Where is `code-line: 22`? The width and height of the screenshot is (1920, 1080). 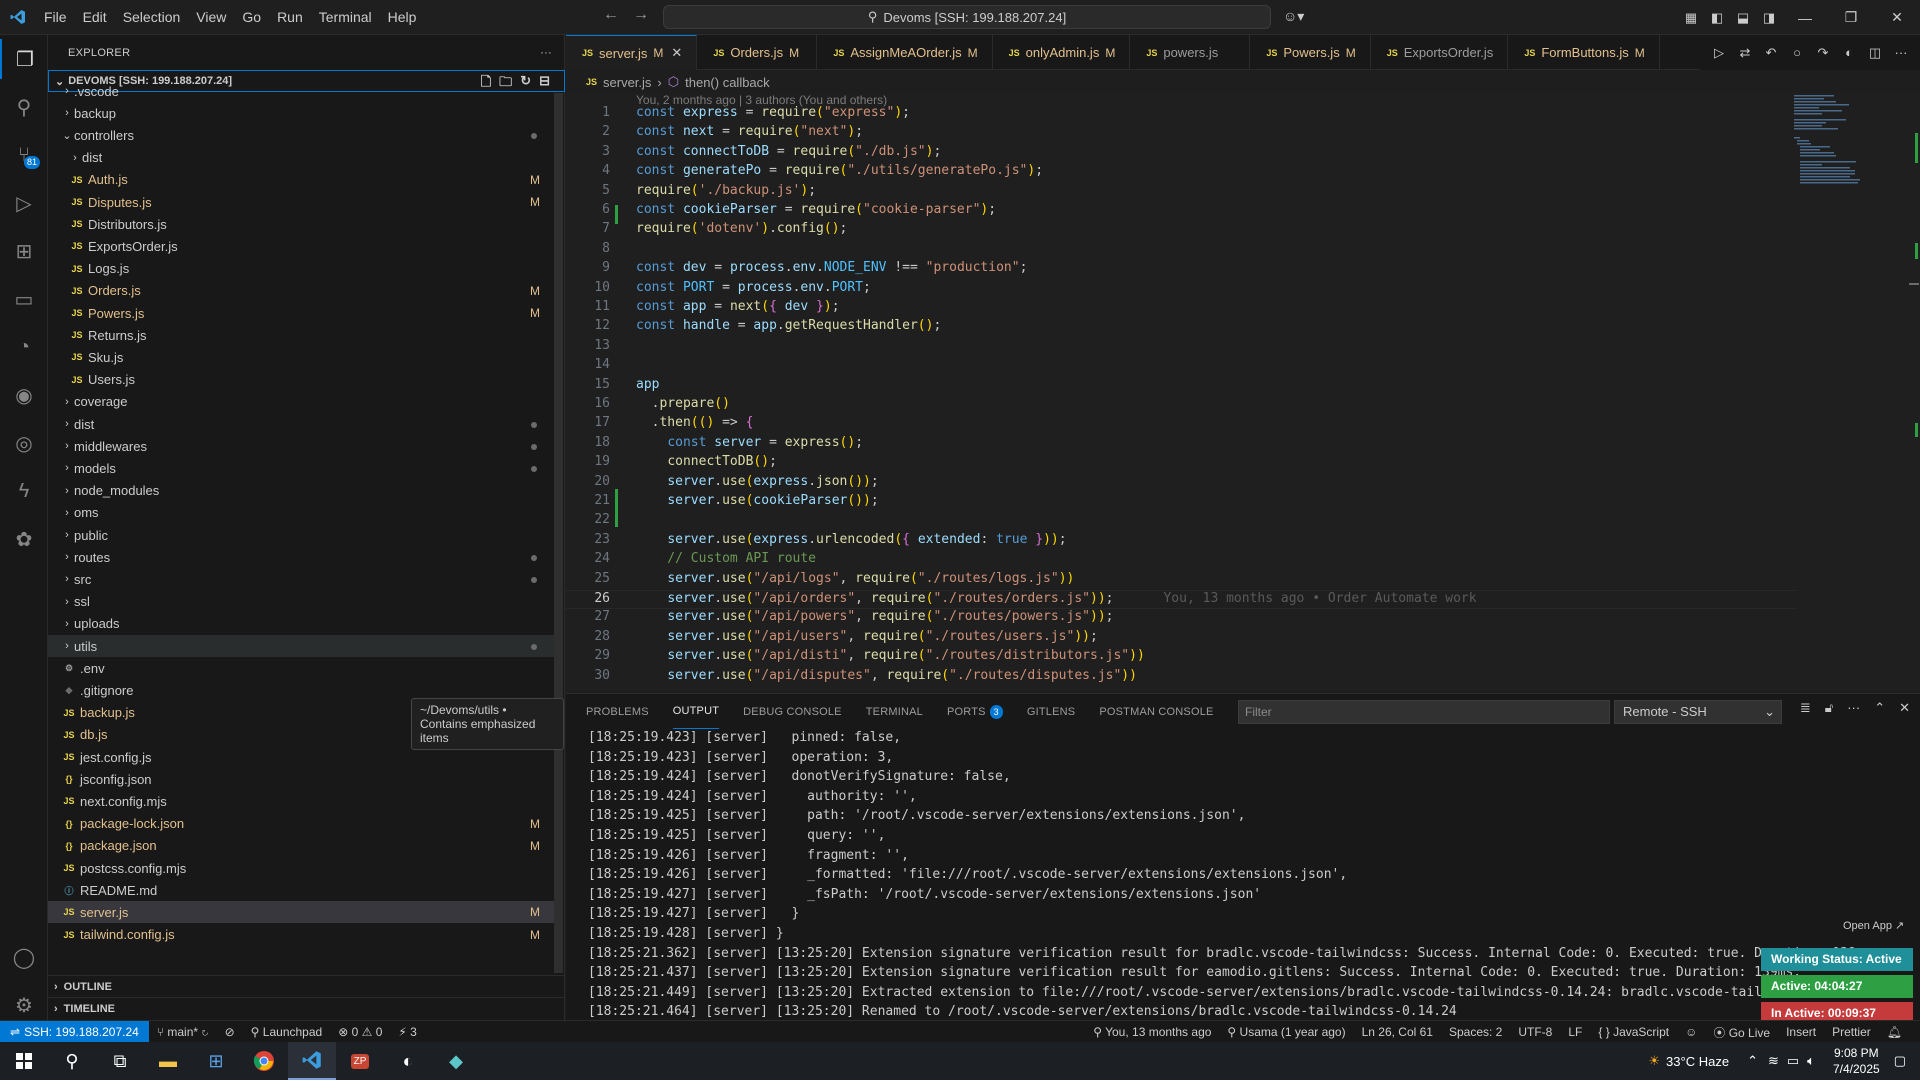 code-line: 22 is located at coordinates (1181, 521).